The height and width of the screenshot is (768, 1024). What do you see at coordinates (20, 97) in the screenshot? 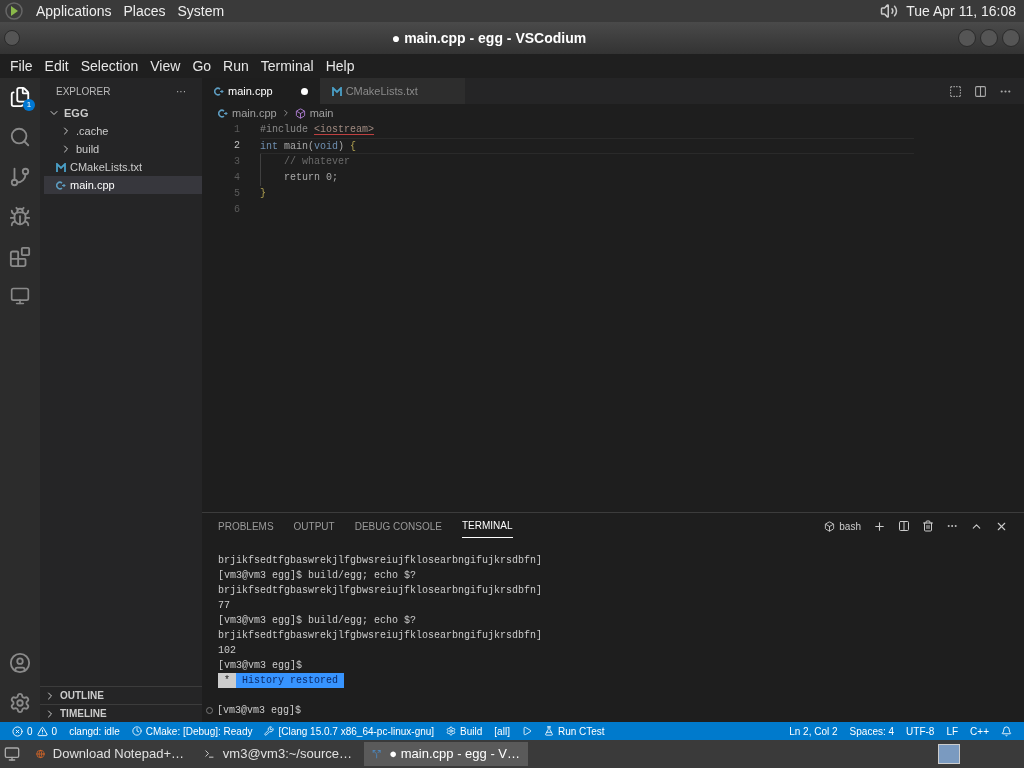
I see `files-icon` at bounding box center [20, 97].